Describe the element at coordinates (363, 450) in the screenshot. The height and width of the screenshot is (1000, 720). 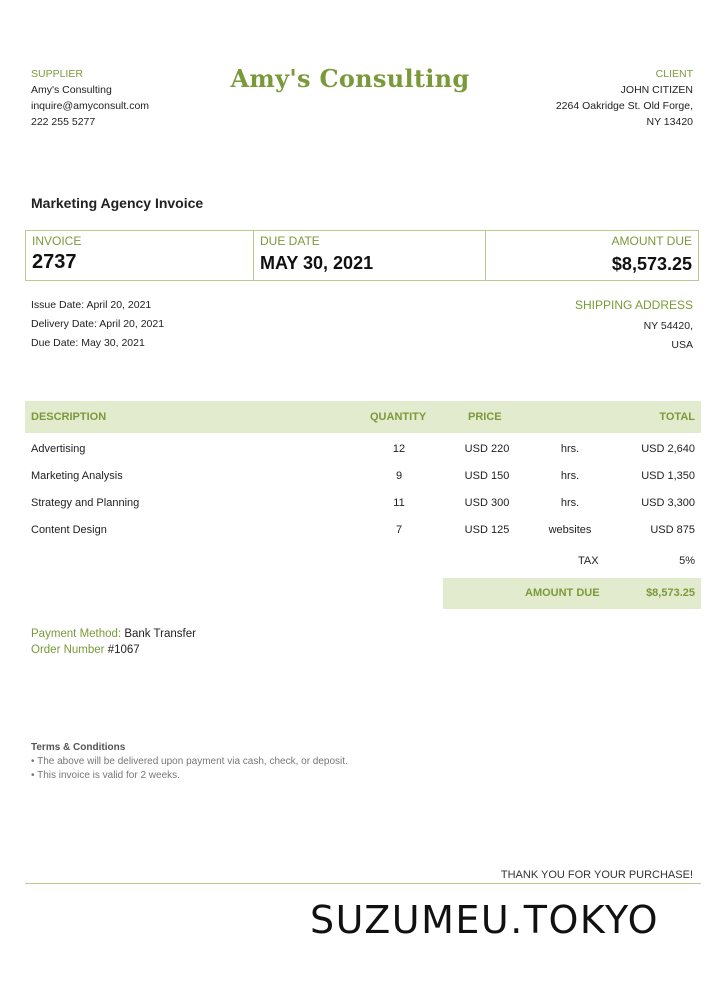
I see `table-row: Advertising 12 USD 220 hrs. USD 2,640` at that location.